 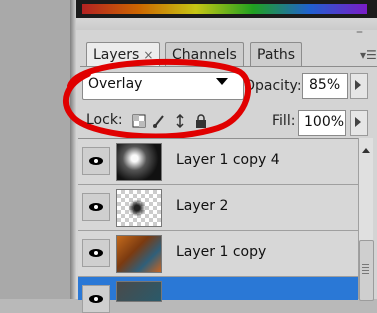 I want to click on close-icon: ×, so click(x=148, y=55).